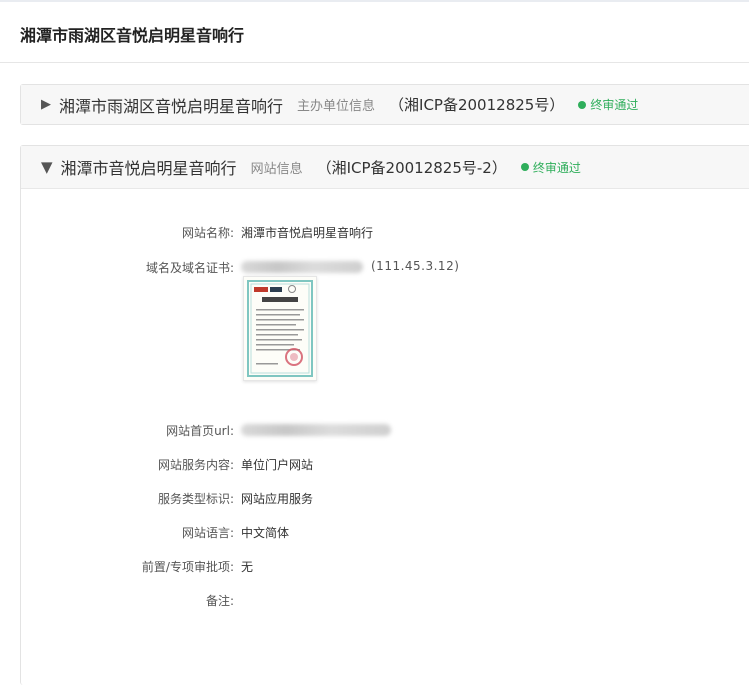 Image resolution: width=749 pixels, height=685 pixels. Describe the element at coordinates (276, 169) in the screenshot. I see `panel-type-label: 网站信息` at that location.